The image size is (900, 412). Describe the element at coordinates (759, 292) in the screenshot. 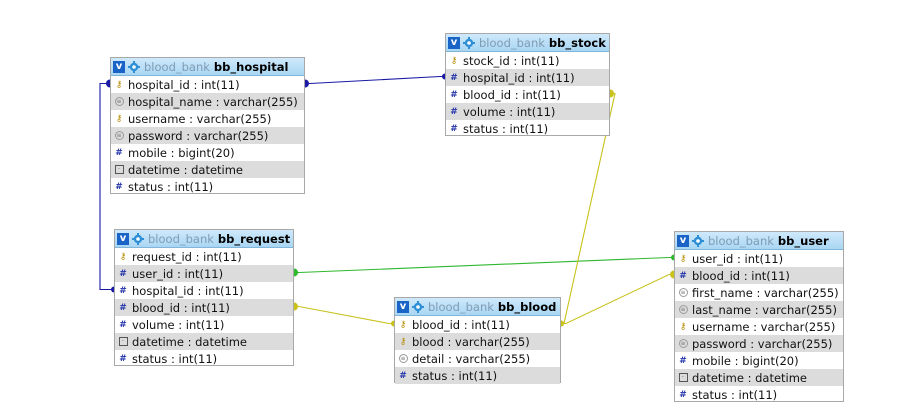

I see `column-row: ≡ first_name : varchar(255)` at that location.